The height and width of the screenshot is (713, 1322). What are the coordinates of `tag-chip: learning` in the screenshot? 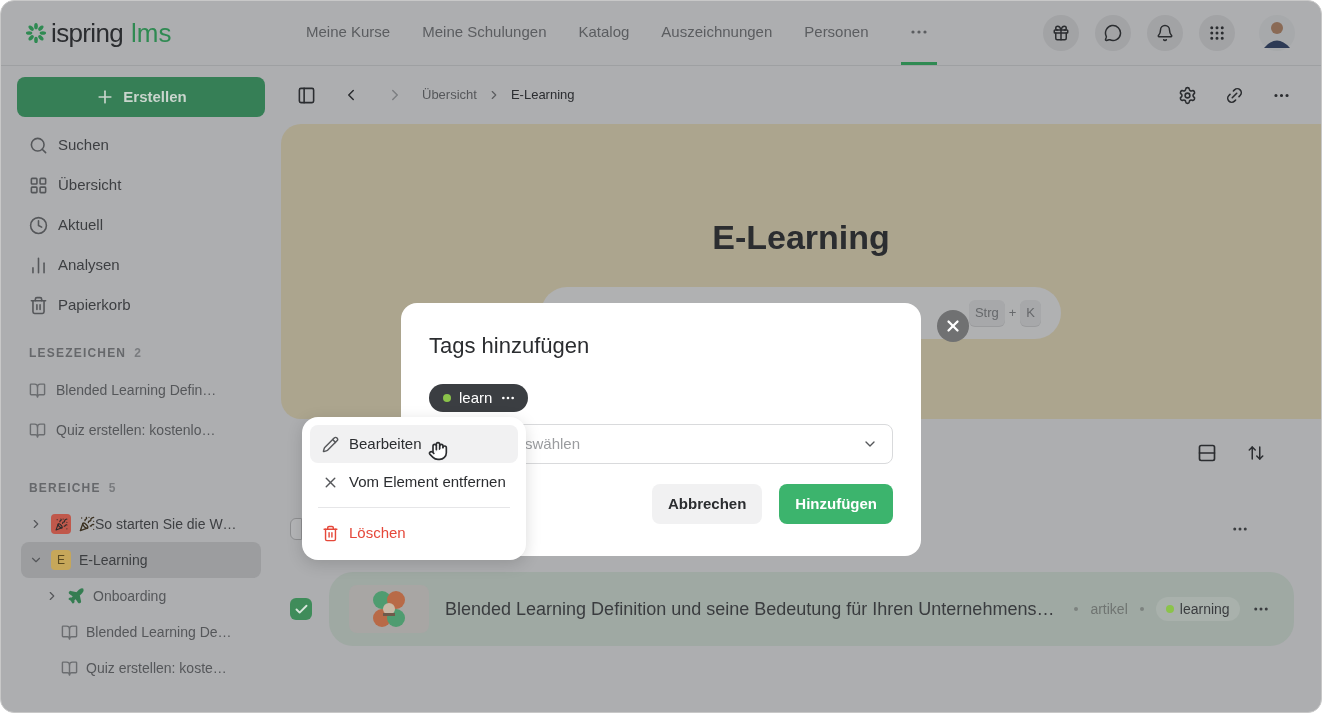 It's located at (1197, 609).